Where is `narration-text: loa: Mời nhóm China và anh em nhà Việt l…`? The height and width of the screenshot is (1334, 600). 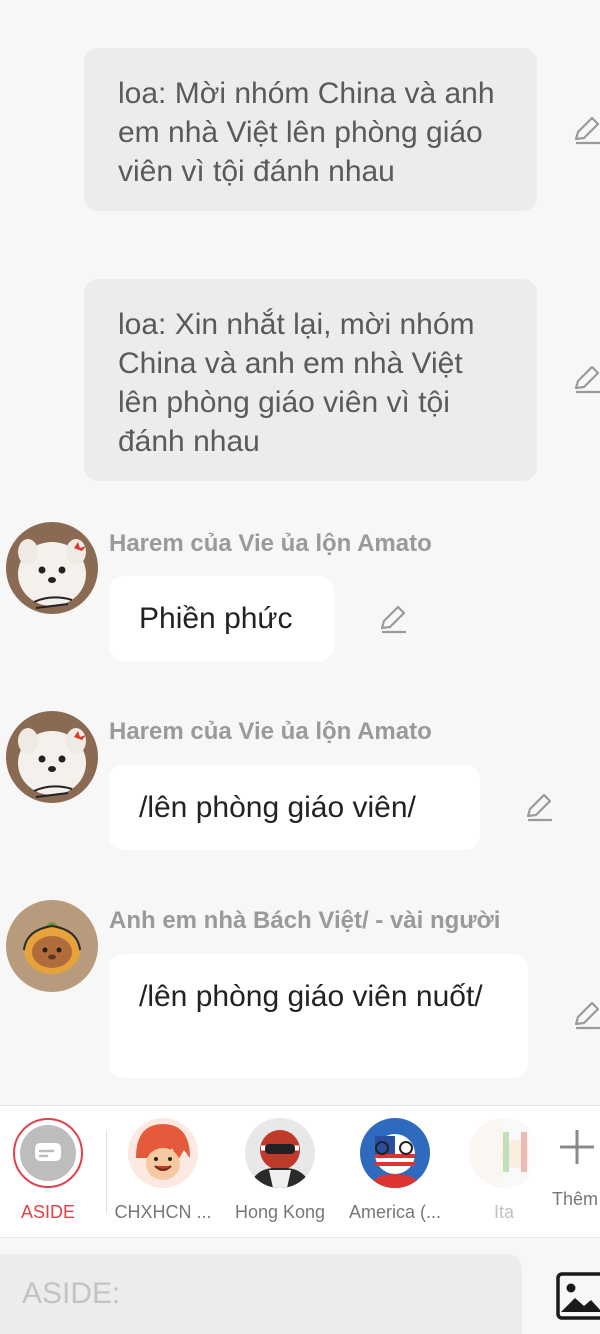
narration-text: loa: Mời nhóm China và anh em nhà Việt l… is located at coordinates (306, 132).